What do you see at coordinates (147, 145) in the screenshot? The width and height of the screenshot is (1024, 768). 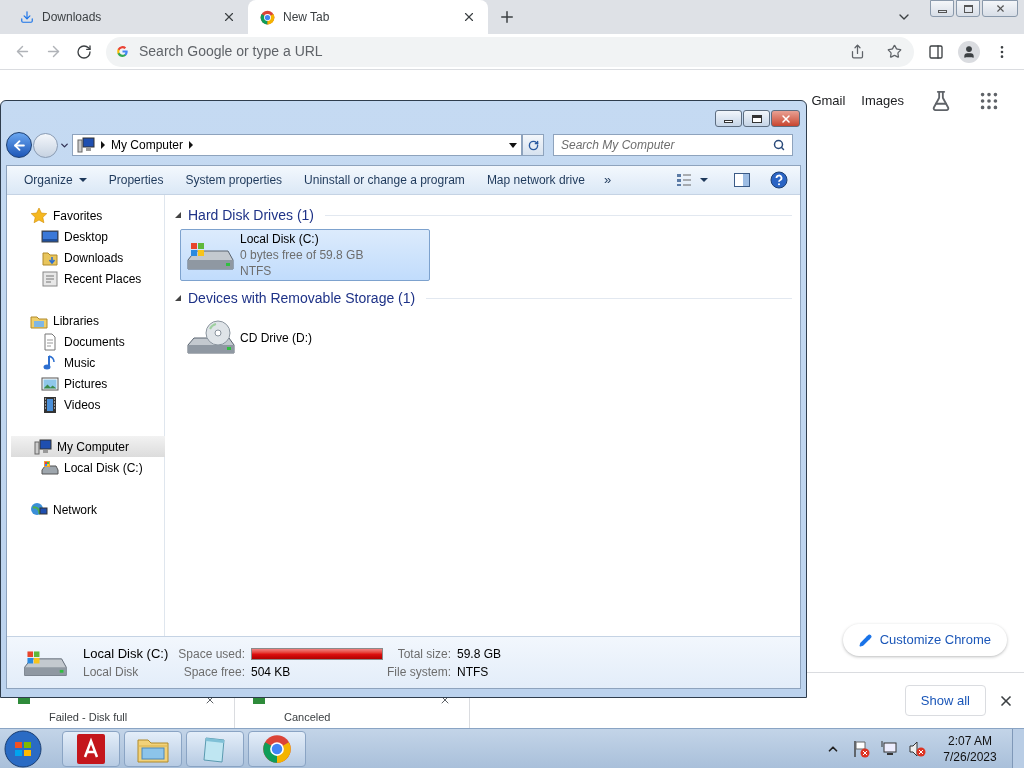 I see `breadcrumb-item: My Computer` at bounding box center [147, 145].